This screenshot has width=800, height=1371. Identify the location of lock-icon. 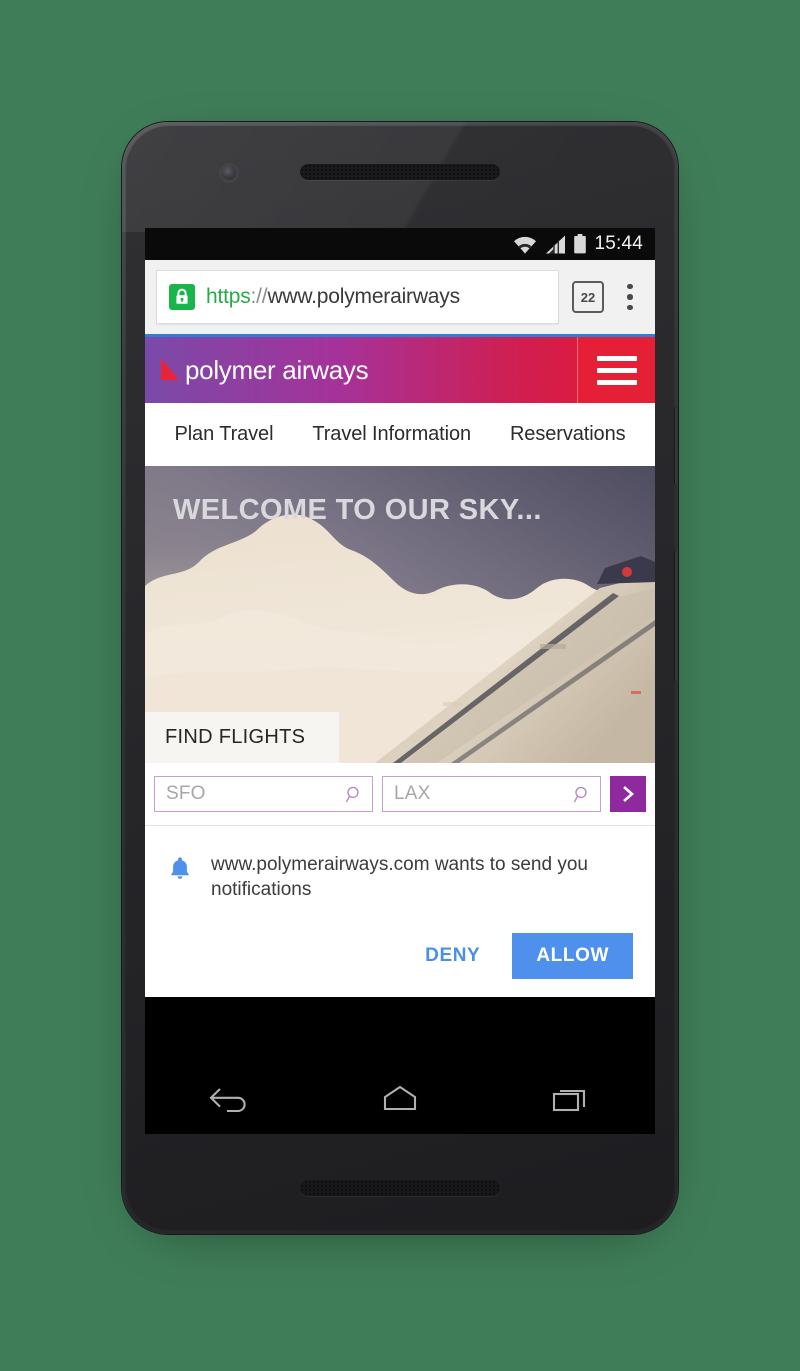
(182, 297).